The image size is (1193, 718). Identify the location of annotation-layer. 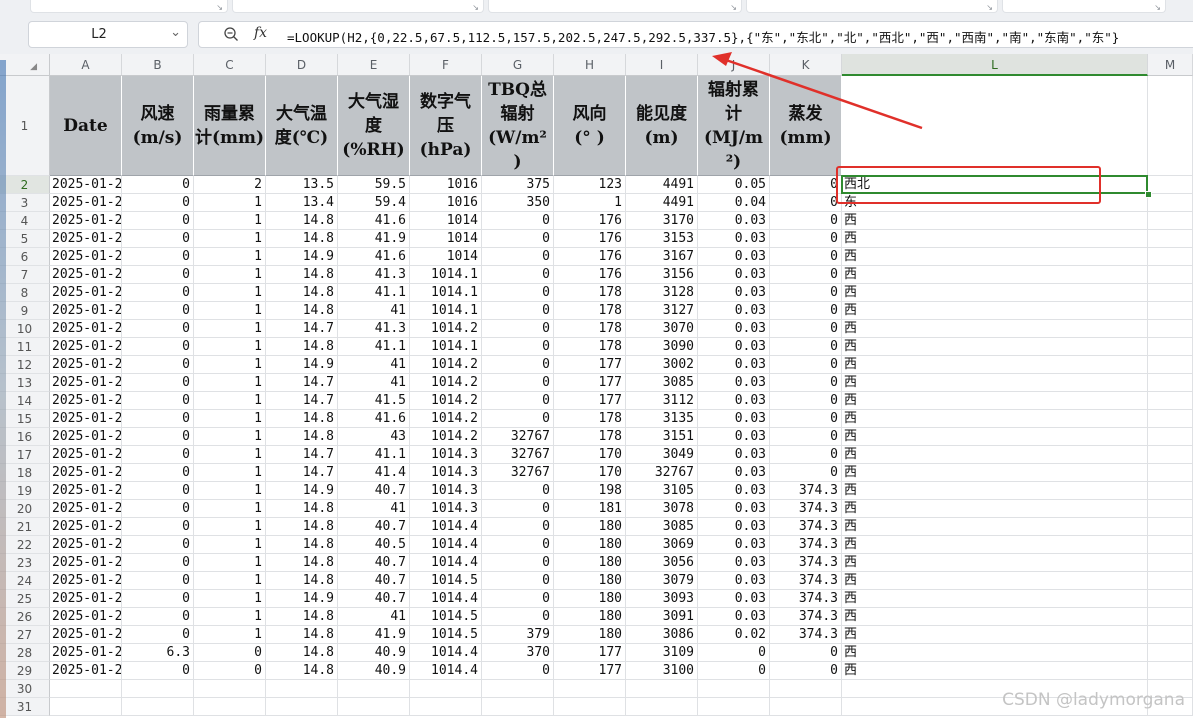
(817, 91).